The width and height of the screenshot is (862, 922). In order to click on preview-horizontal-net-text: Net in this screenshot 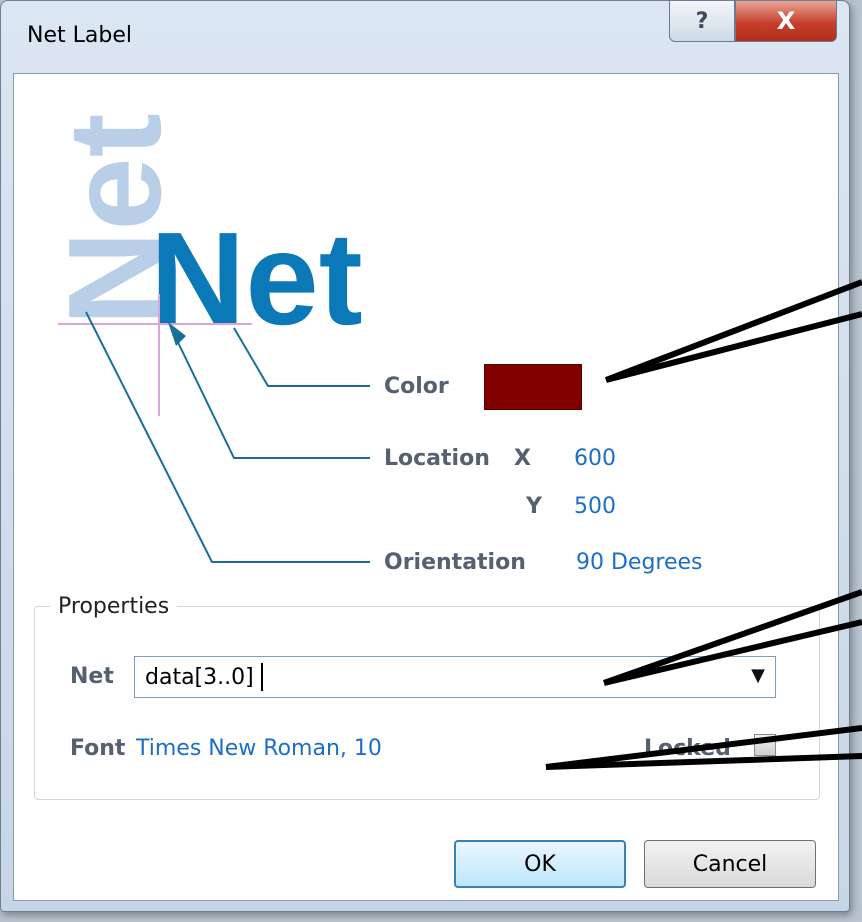, I will do `click(256, 278)`.